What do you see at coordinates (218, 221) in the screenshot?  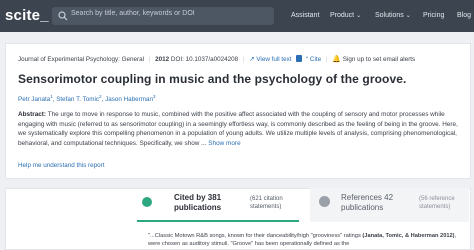 I see `active-tab-indicator` at bounding box center [218, 221].